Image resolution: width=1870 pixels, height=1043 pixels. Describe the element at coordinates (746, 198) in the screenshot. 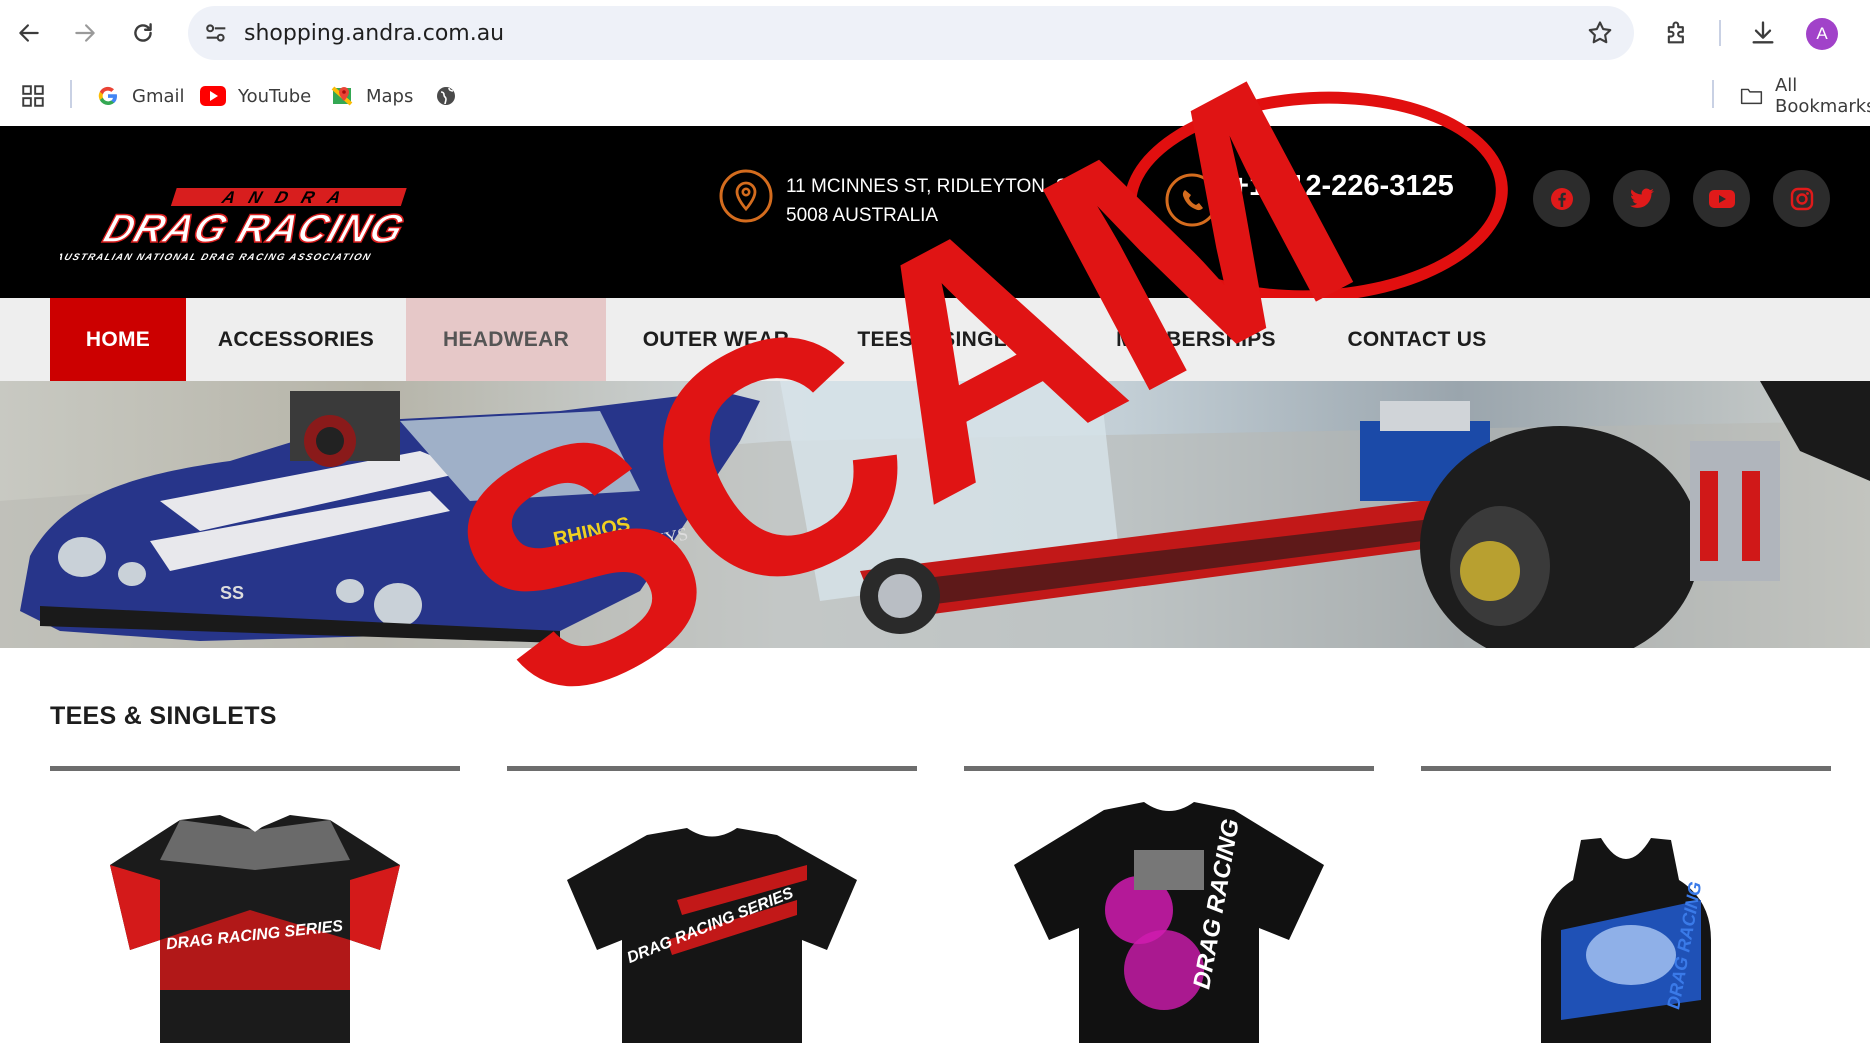

I see `location-pin-icon` at that location.